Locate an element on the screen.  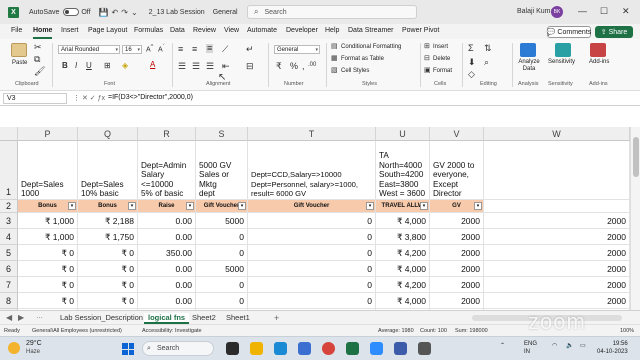
table-header-r: Raise ▾ is located at coordinates (167, 206).